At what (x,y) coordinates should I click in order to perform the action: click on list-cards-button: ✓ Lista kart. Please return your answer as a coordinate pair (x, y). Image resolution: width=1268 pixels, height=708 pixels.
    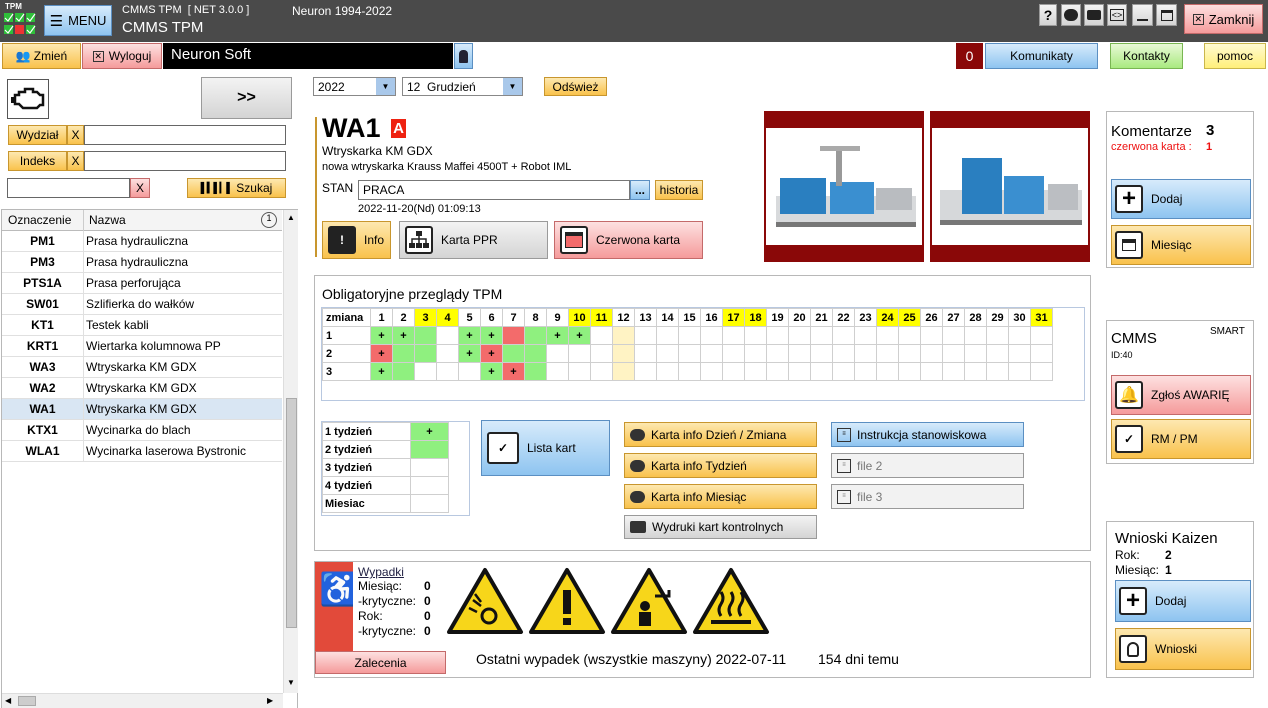
    Looking at the image, I should click on (545, 448).